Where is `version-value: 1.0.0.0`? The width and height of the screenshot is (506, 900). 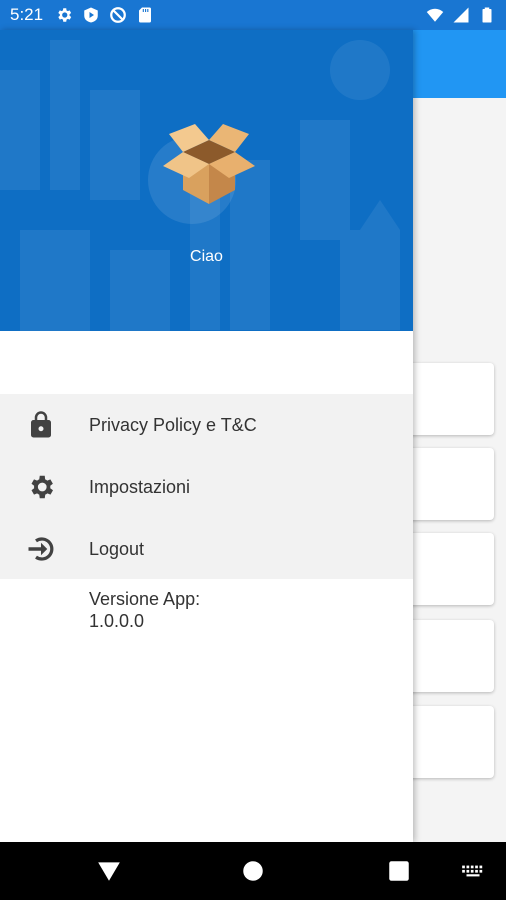
version-value: 1.0.0.0 is located at coordinates (117, 621).